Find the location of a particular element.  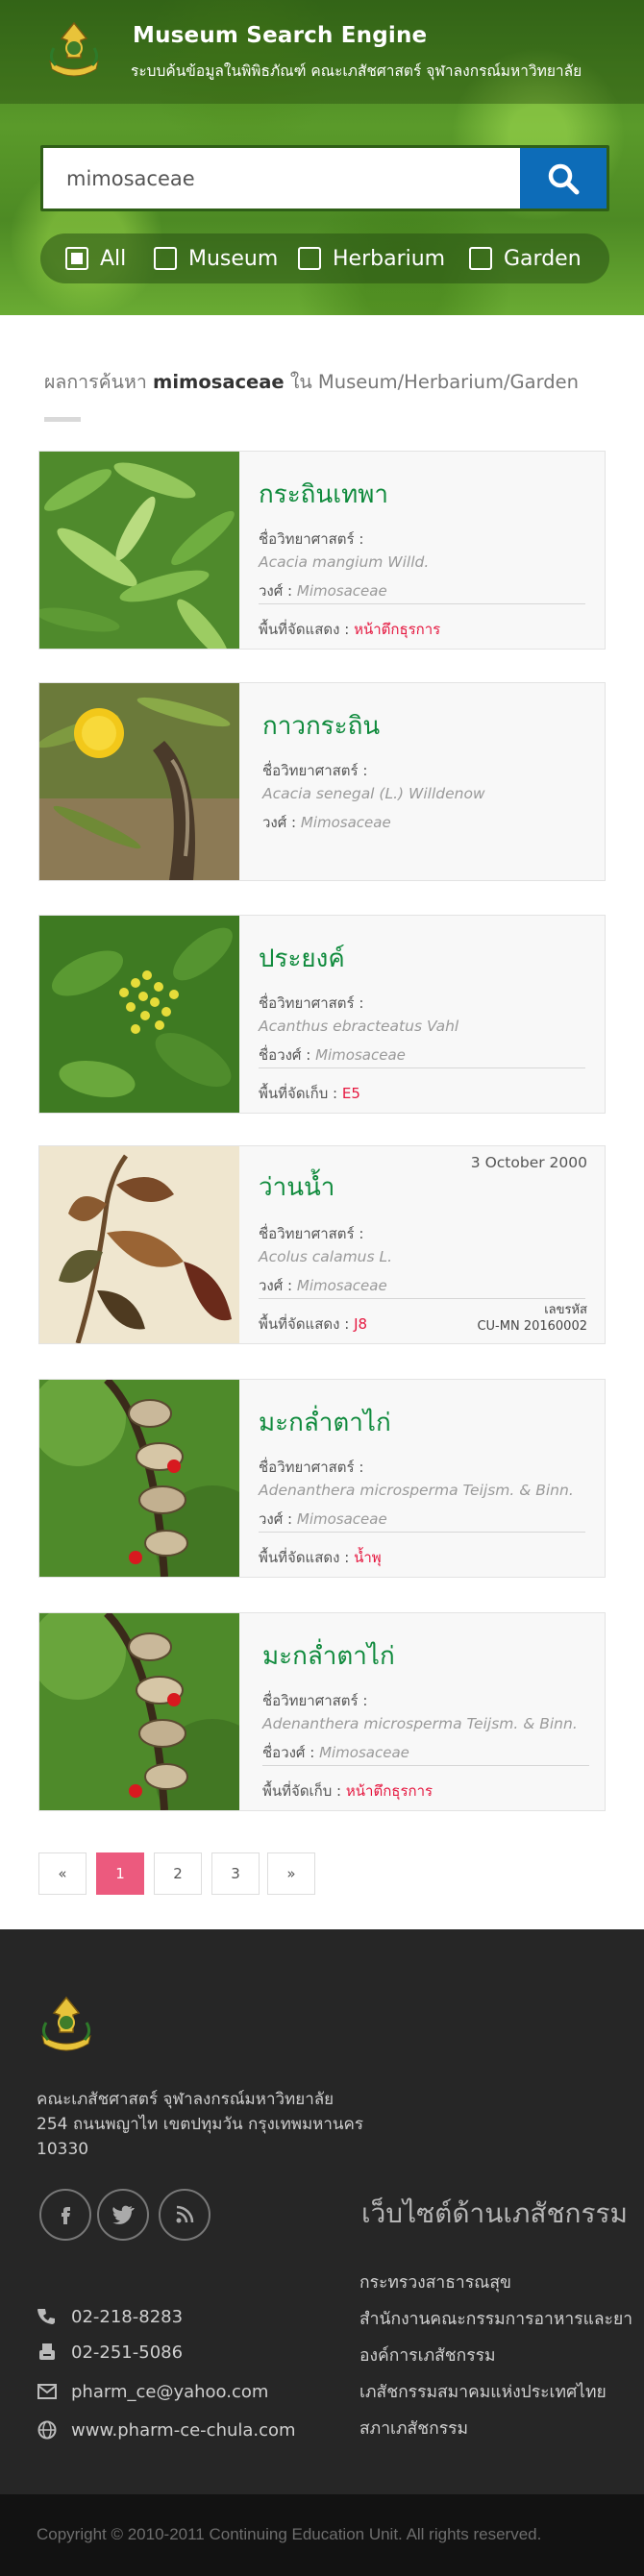

rss-button is located at coordinates (185, 2215).